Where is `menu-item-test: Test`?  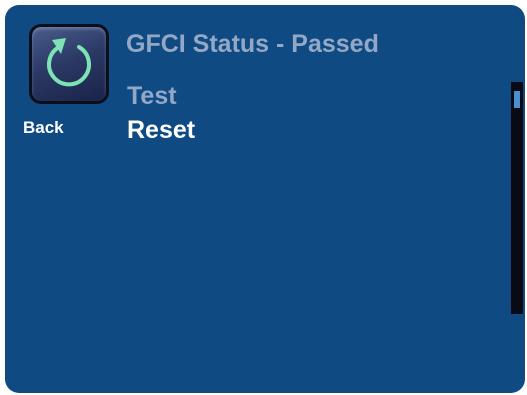 menu-item-test: Test is located at coordinates (152, 96).